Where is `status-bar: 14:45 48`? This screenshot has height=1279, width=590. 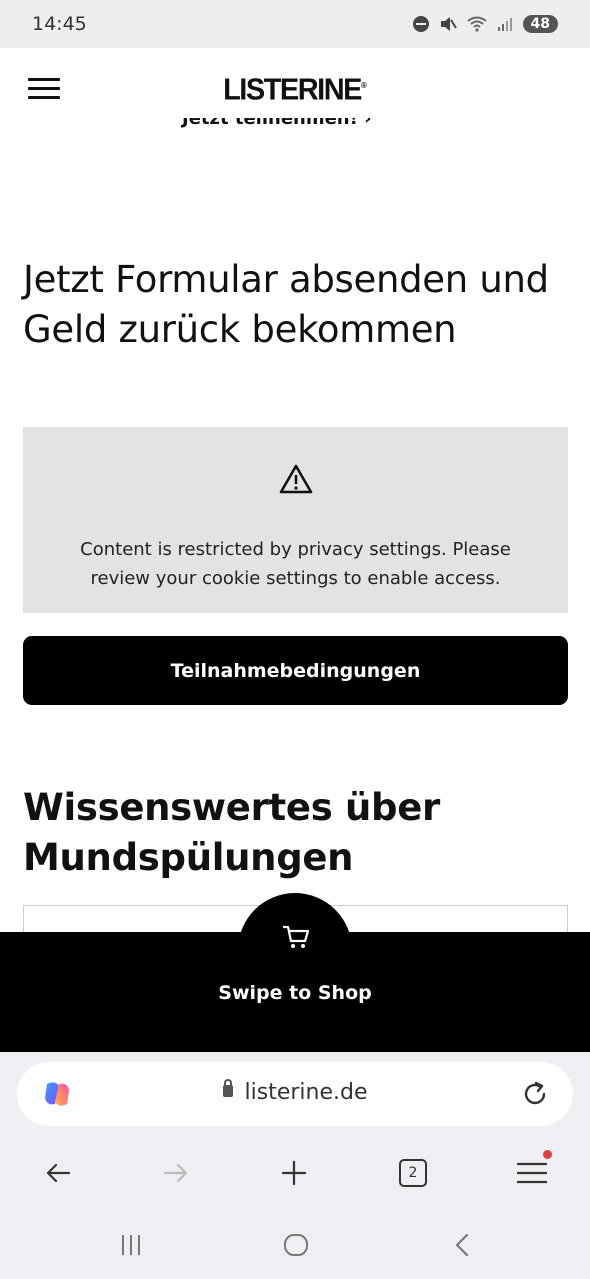 status-bar: 14:45 48 is located at coordinates (295, 24).